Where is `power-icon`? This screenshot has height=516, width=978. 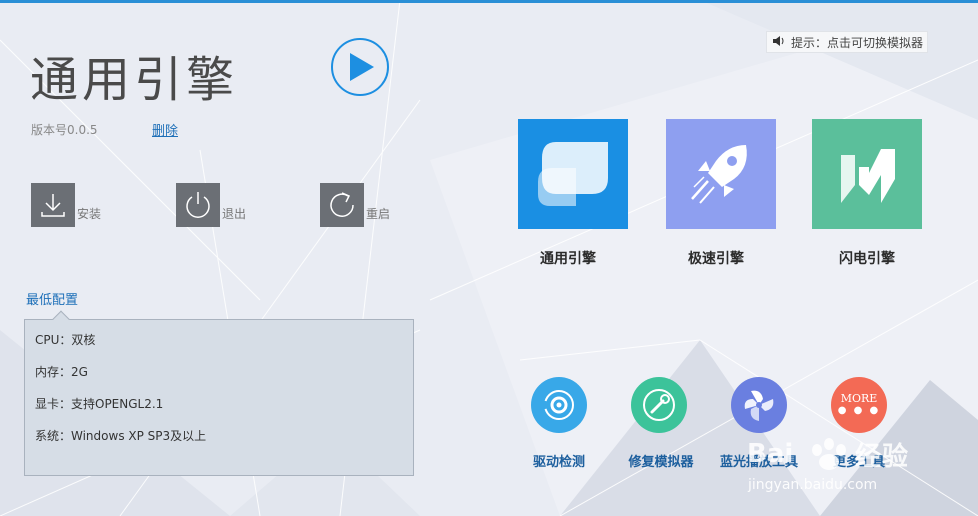 power-icon is located at coordinates (198, 205).